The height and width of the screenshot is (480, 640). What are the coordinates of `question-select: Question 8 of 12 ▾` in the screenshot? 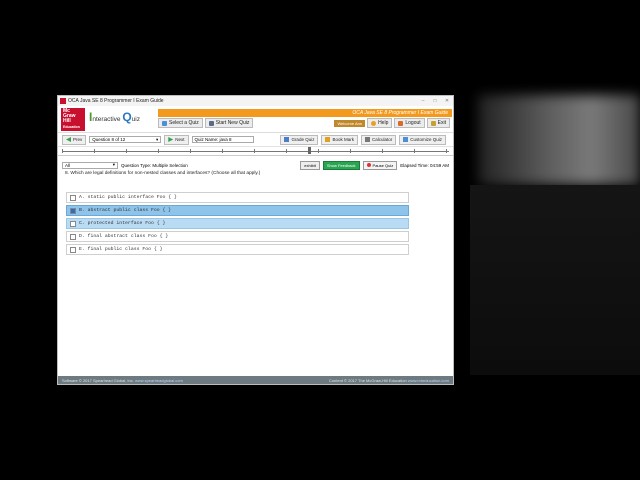 It's located at (125, 139).